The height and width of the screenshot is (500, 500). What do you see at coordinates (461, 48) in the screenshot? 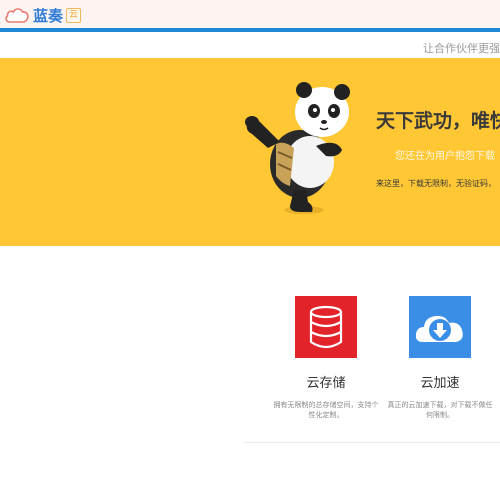
I see `partner-text: 让合作伙伴更强` at bounding box center [461, 48].